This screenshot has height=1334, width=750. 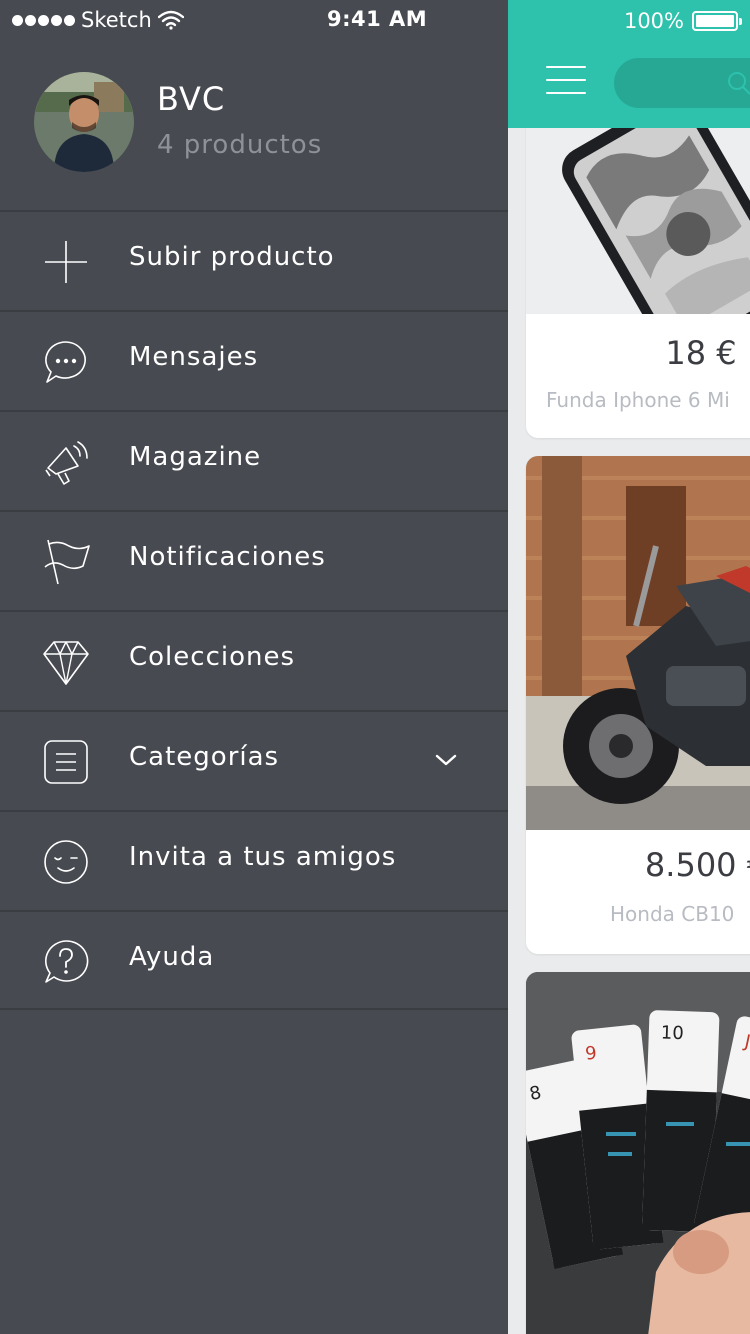 I want to click on menu-item-subir-producto: Subir producto, so click(x=254, y=260).